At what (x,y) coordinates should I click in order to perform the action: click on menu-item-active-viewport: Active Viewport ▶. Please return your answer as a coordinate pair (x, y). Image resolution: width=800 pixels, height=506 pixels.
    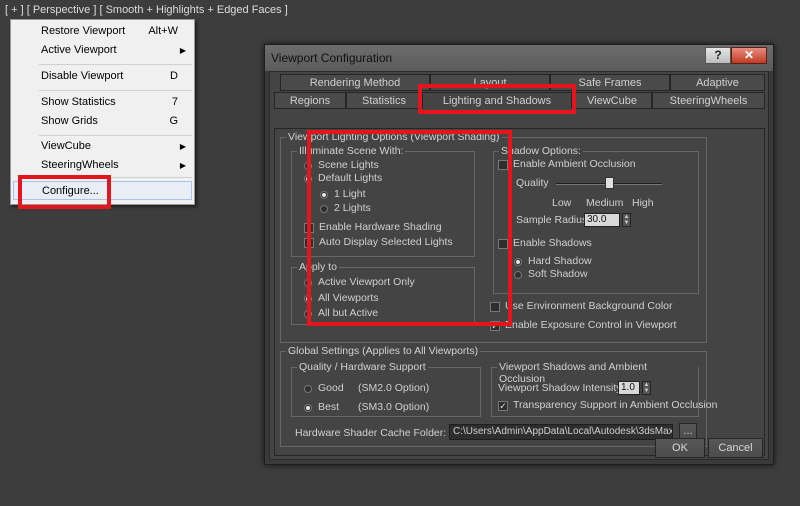
    Looking at the image, I should click on (102, 50).